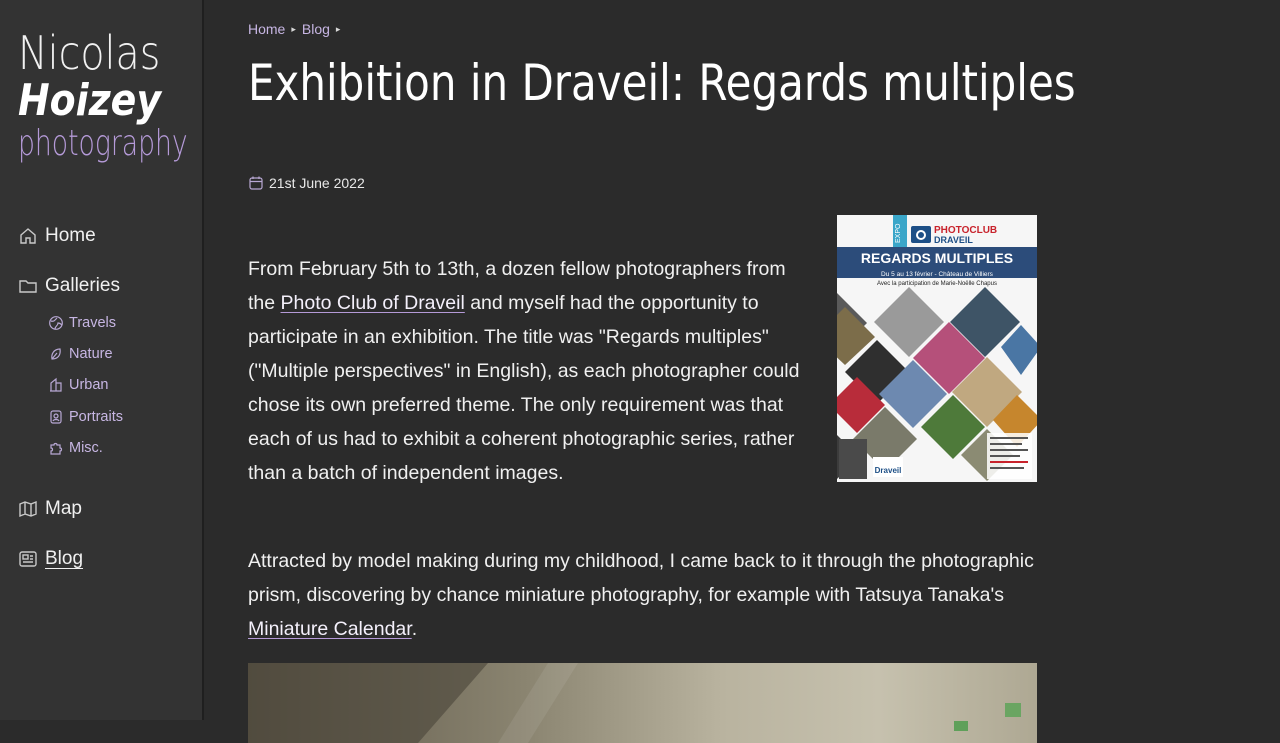  What do you see at coordinates (373, 303) in the screenshot?
I see `photo-club-link: Photo Club of Draveil` at bounding box center [373, 303].